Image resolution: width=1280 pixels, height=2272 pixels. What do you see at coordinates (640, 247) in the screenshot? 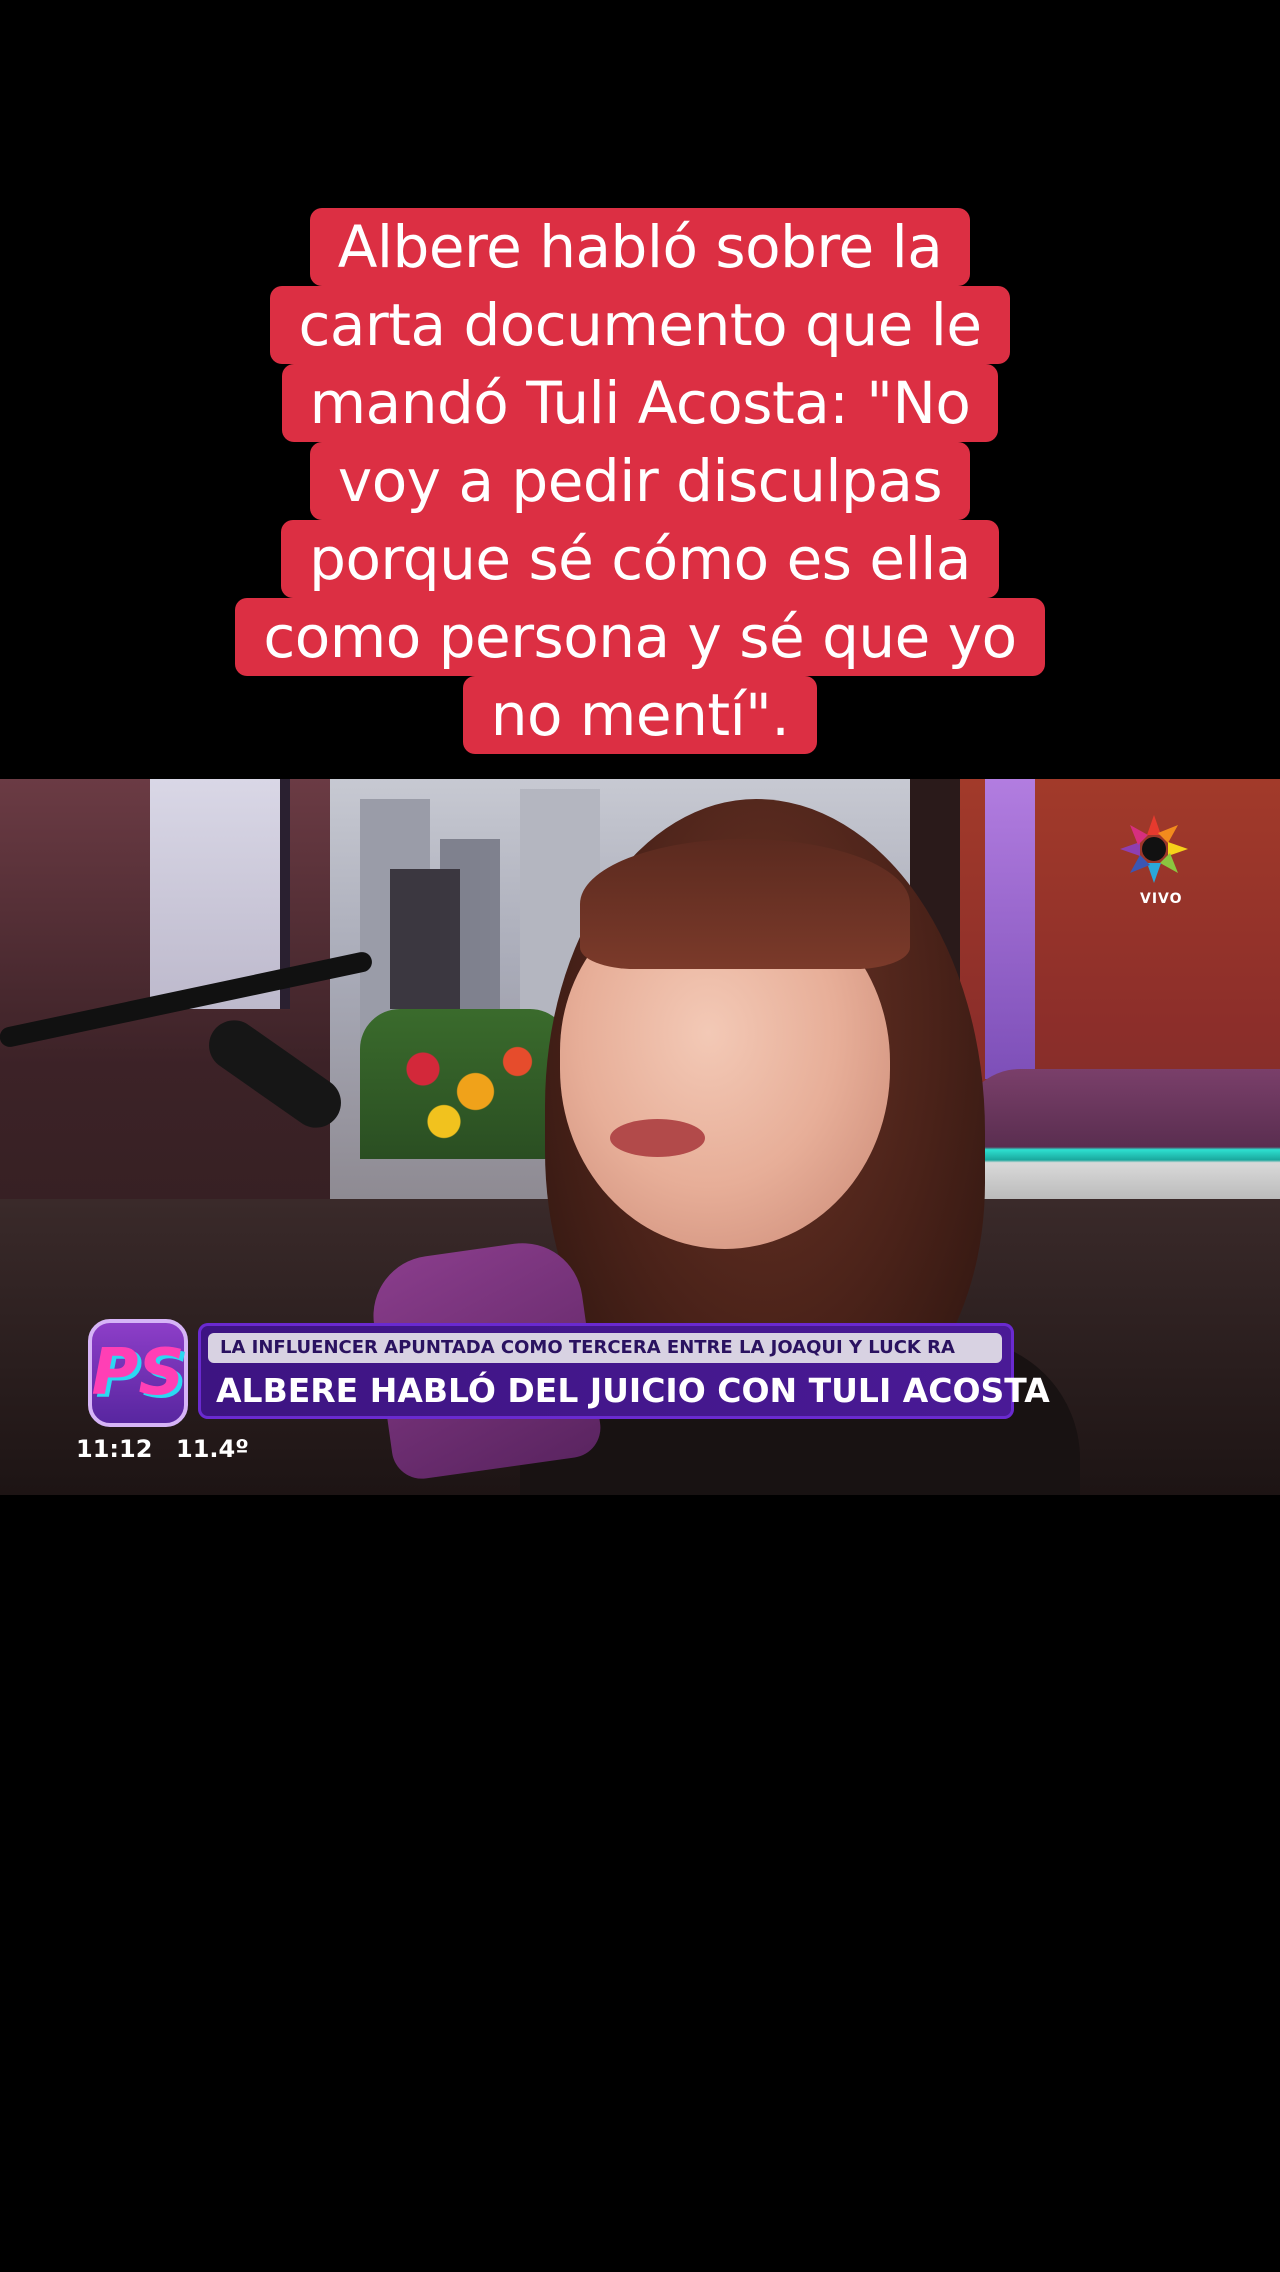
I see `caption-line: Albere habló sobre la` at bounding box center [640, 247].